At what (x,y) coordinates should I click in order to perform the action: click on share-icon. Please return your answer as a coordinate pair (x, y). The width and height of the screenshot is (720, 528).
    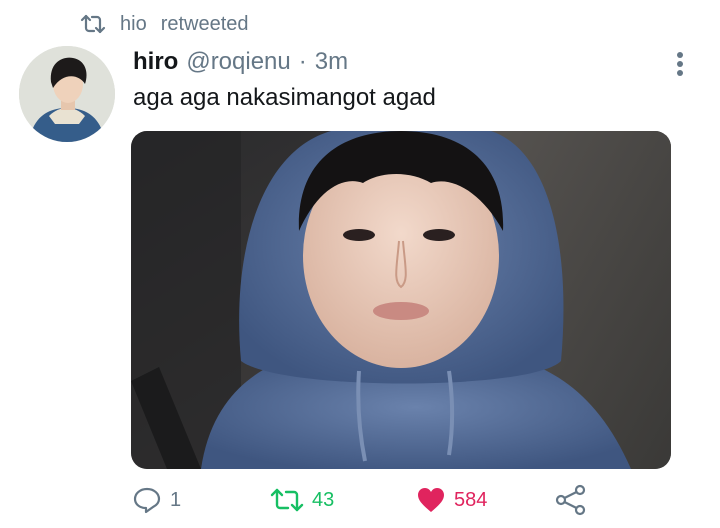
    Looking at the image, I should click on (570, 500).